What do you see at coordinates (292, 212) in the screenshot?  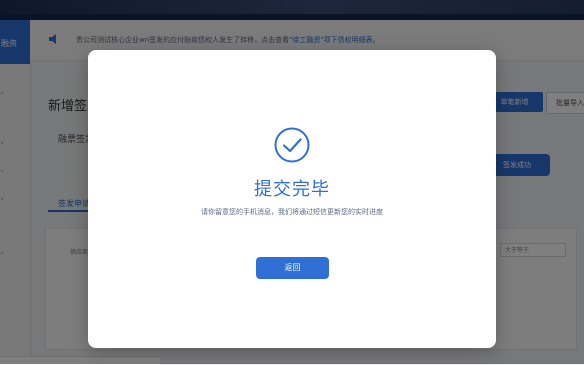 I see `dialog-description: 请你留意您的手机消息，我们将通过短信更新您的实时进度` at bounding box center [292, 212].